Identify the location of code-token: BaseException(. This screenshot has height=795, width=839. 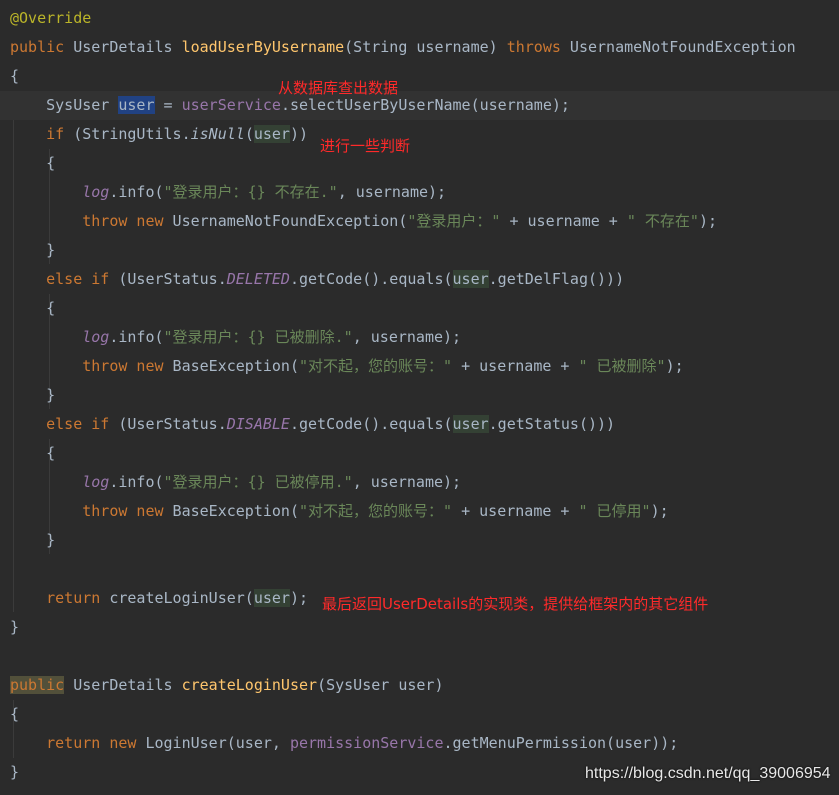
(231, 510).